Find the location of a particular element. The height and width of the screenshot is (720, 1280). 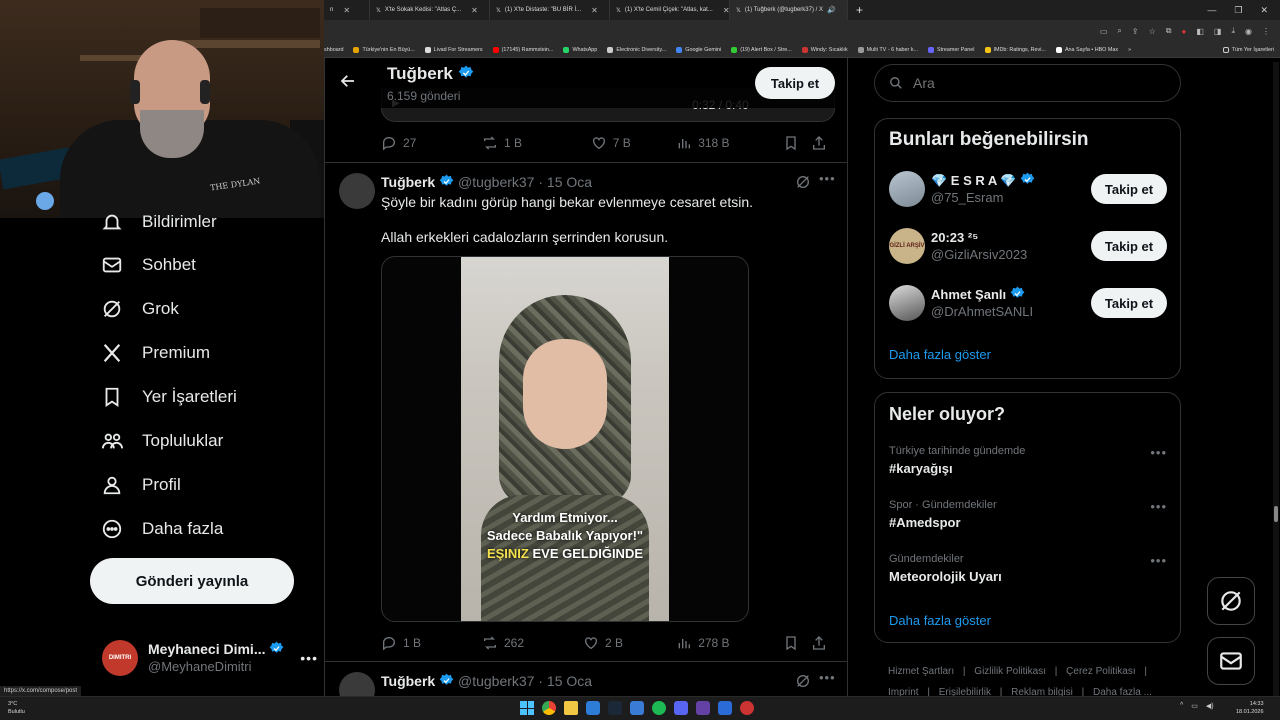

search-box is located at coordinates (1027, 83).